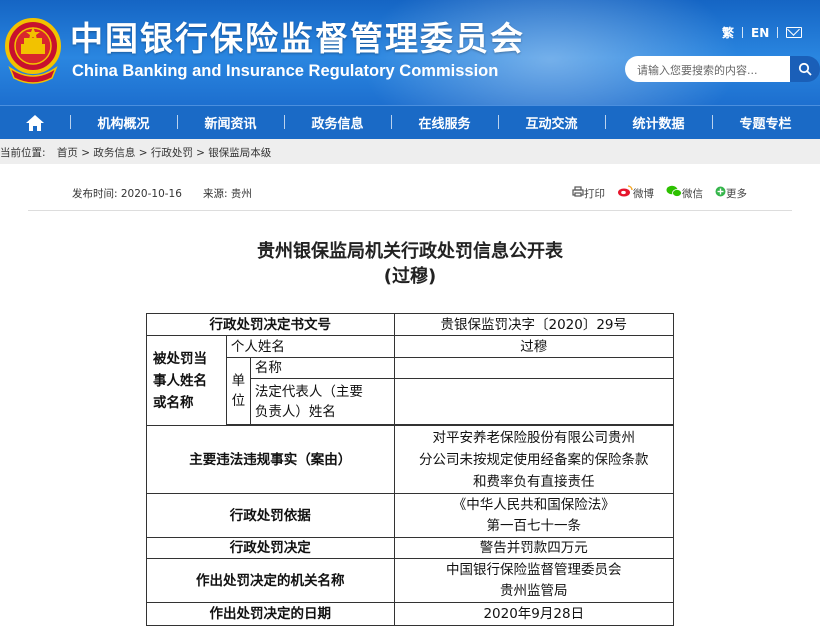 This screenshot has height=637, width=820. I want to click on search-icon, so click(805, 69).